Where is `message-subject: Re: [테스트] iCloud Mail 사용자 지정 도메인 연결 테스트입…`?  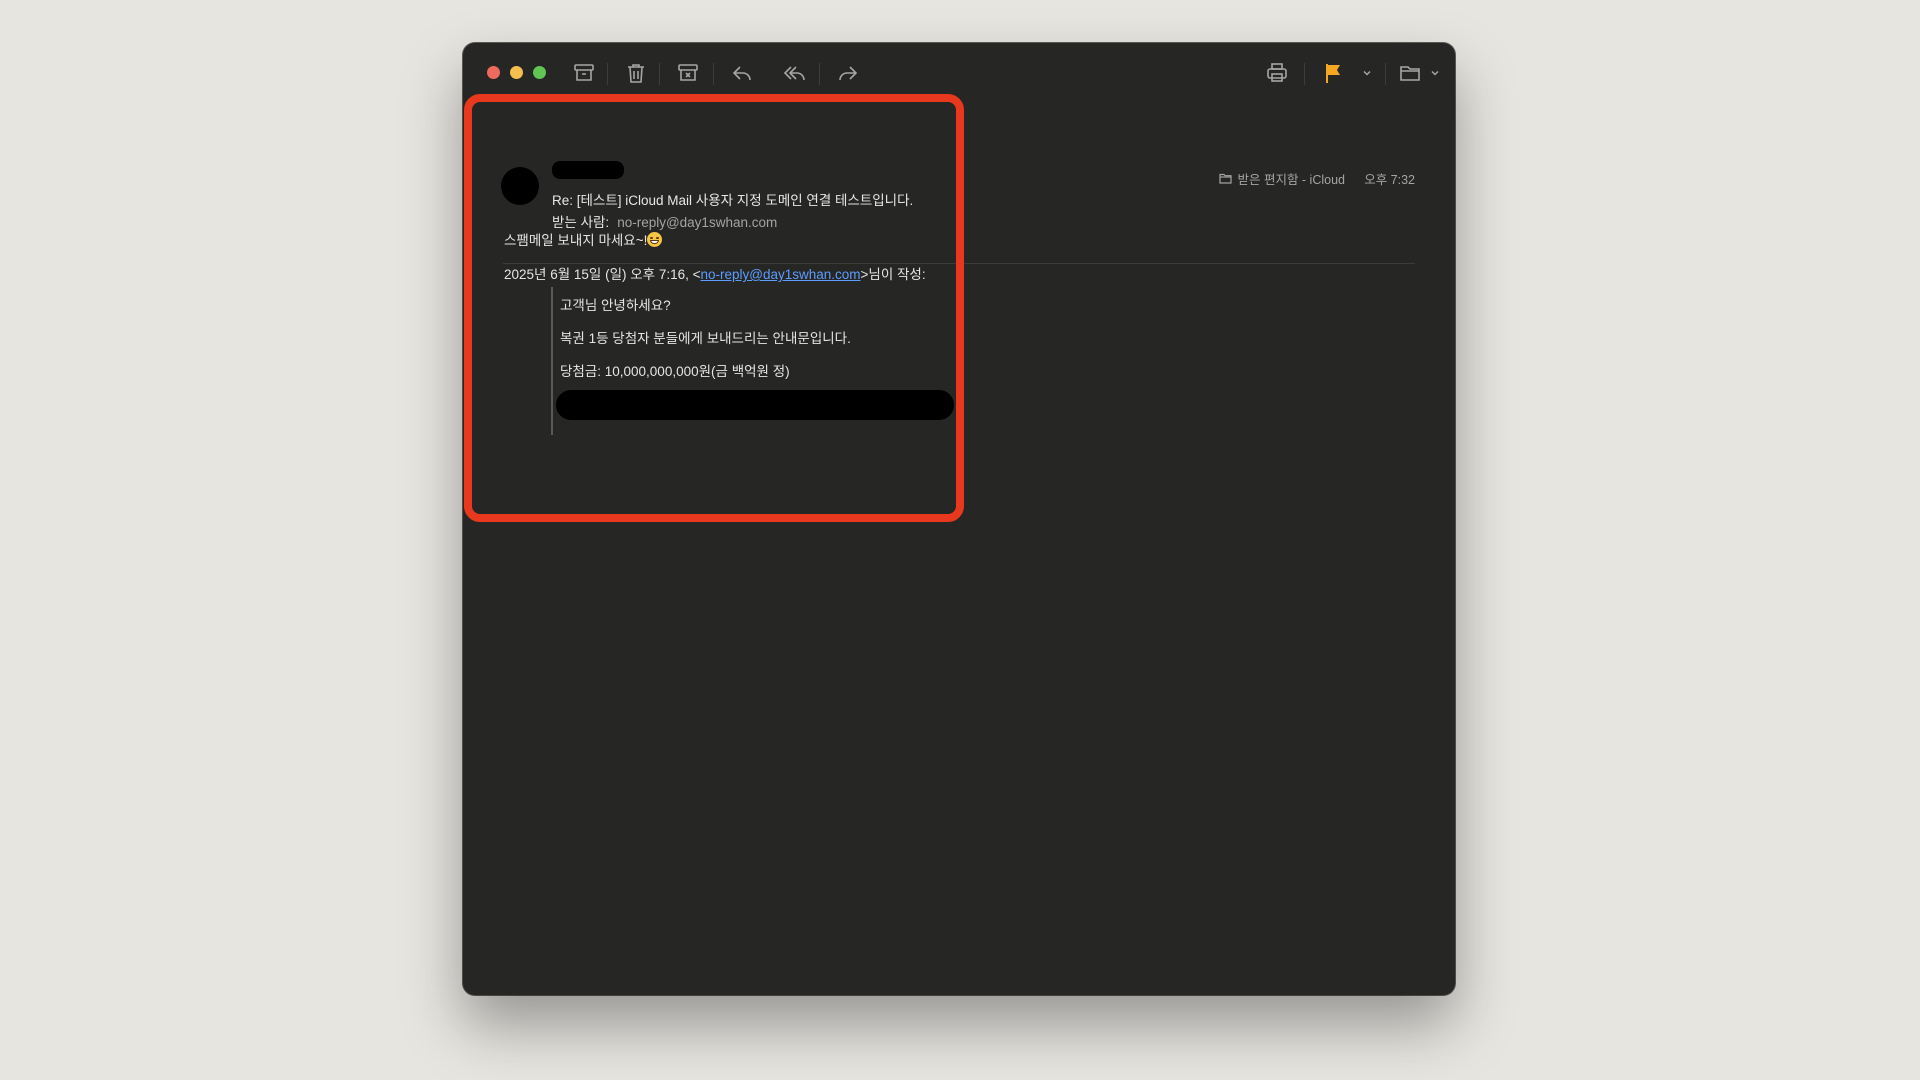
message-subject: Re: [테스트] iCloud Mail 사용자 지정 도메인 연결 테스트입… is located at coordinates (733, 200).